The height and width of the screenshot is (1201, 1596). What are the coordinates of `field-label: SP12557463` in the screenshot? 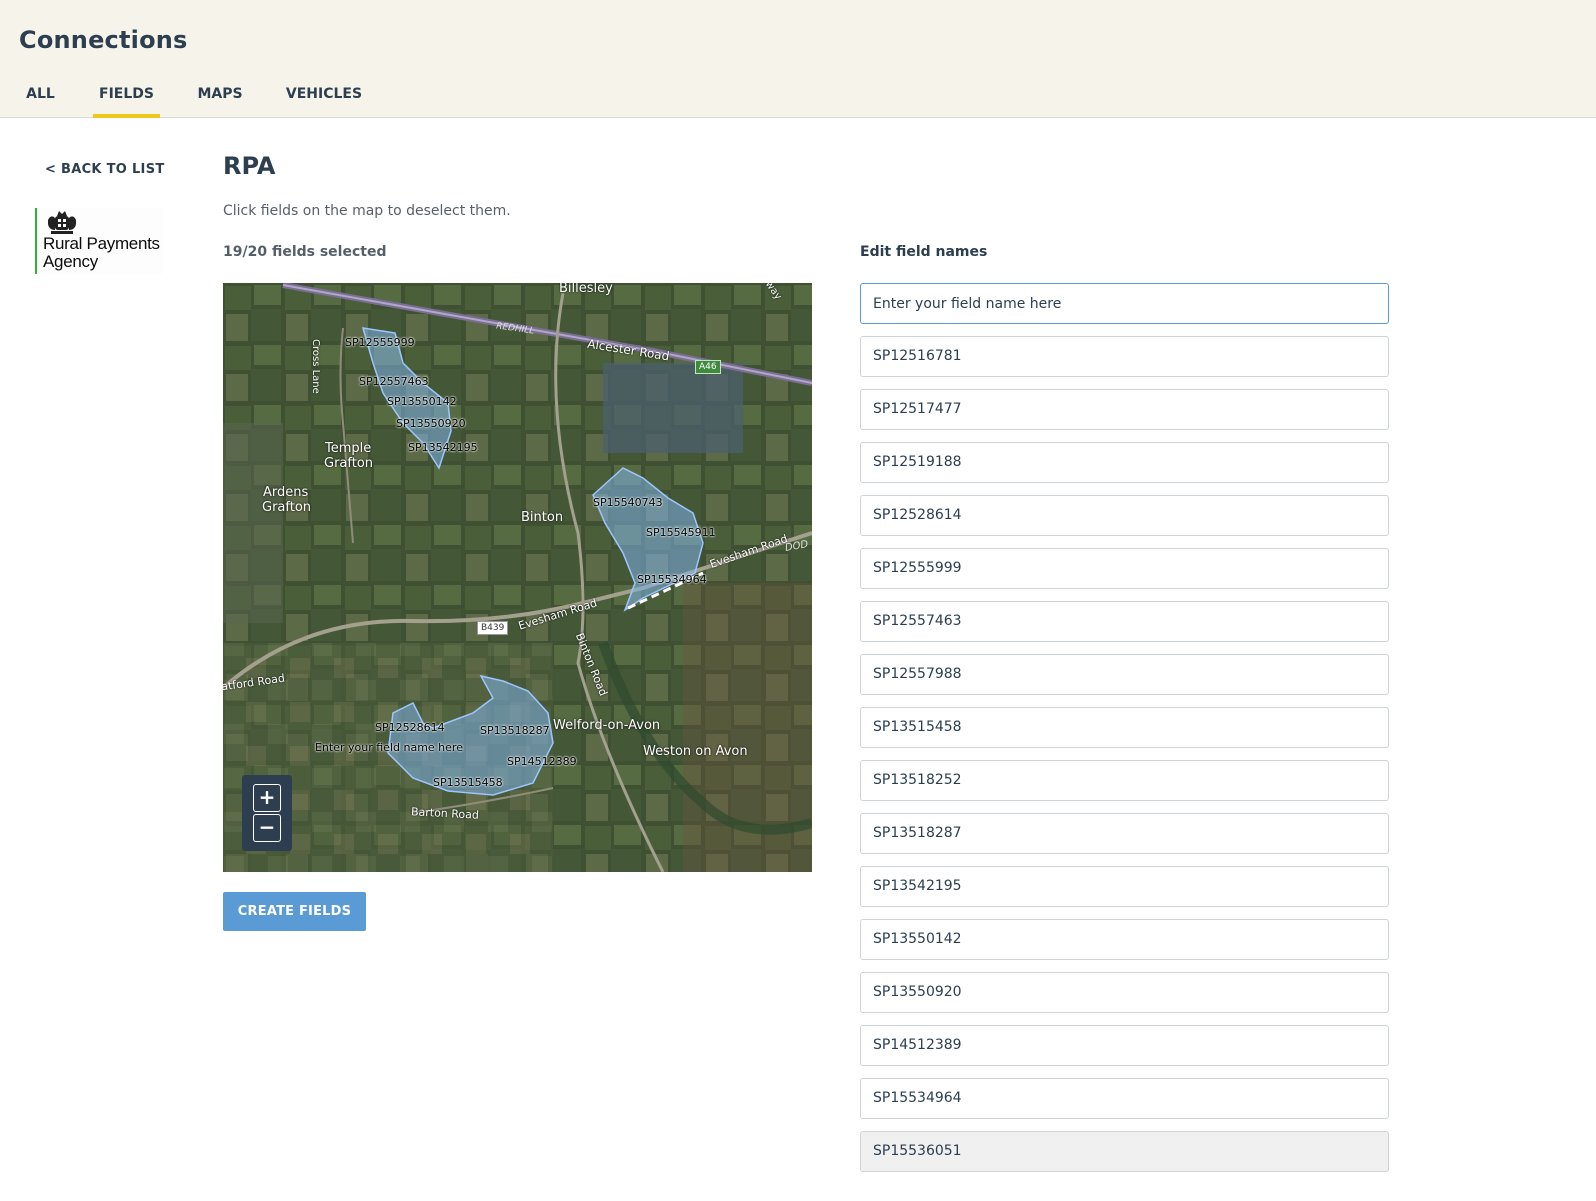 It's located at (394, 381).